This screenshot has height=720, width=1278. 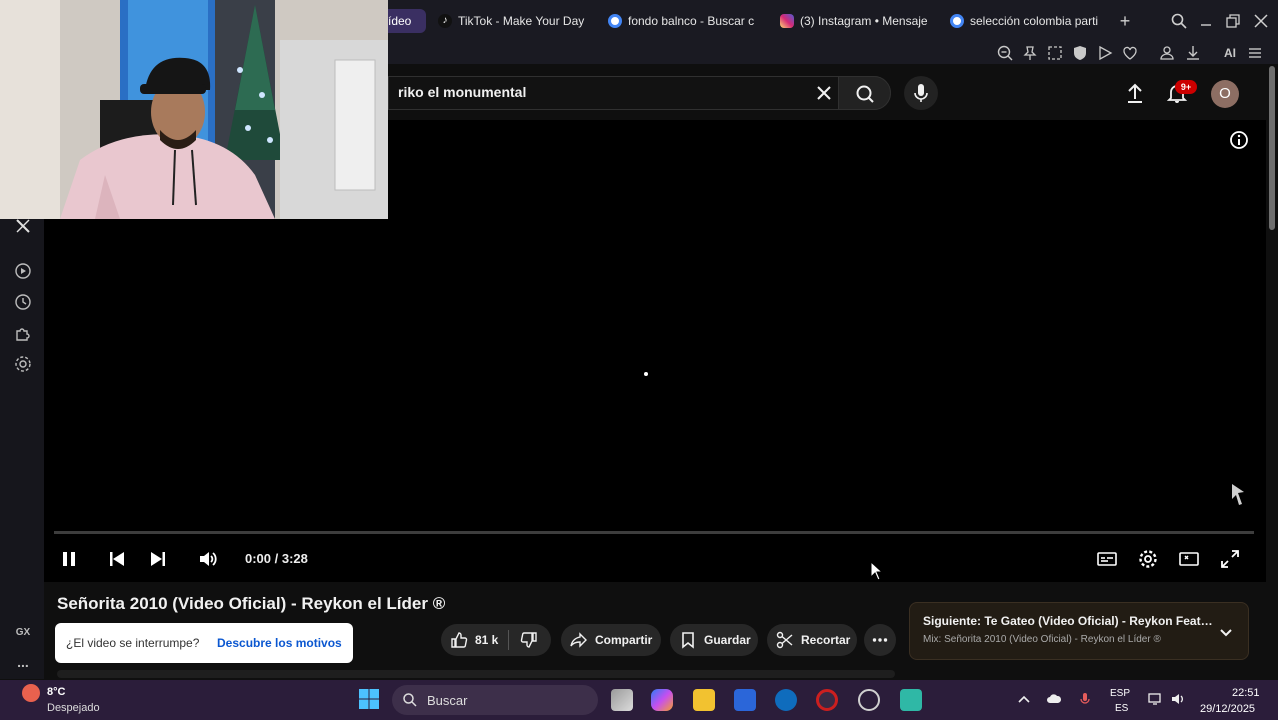 I want to click on progress-bar, so click(x=654, y=532).